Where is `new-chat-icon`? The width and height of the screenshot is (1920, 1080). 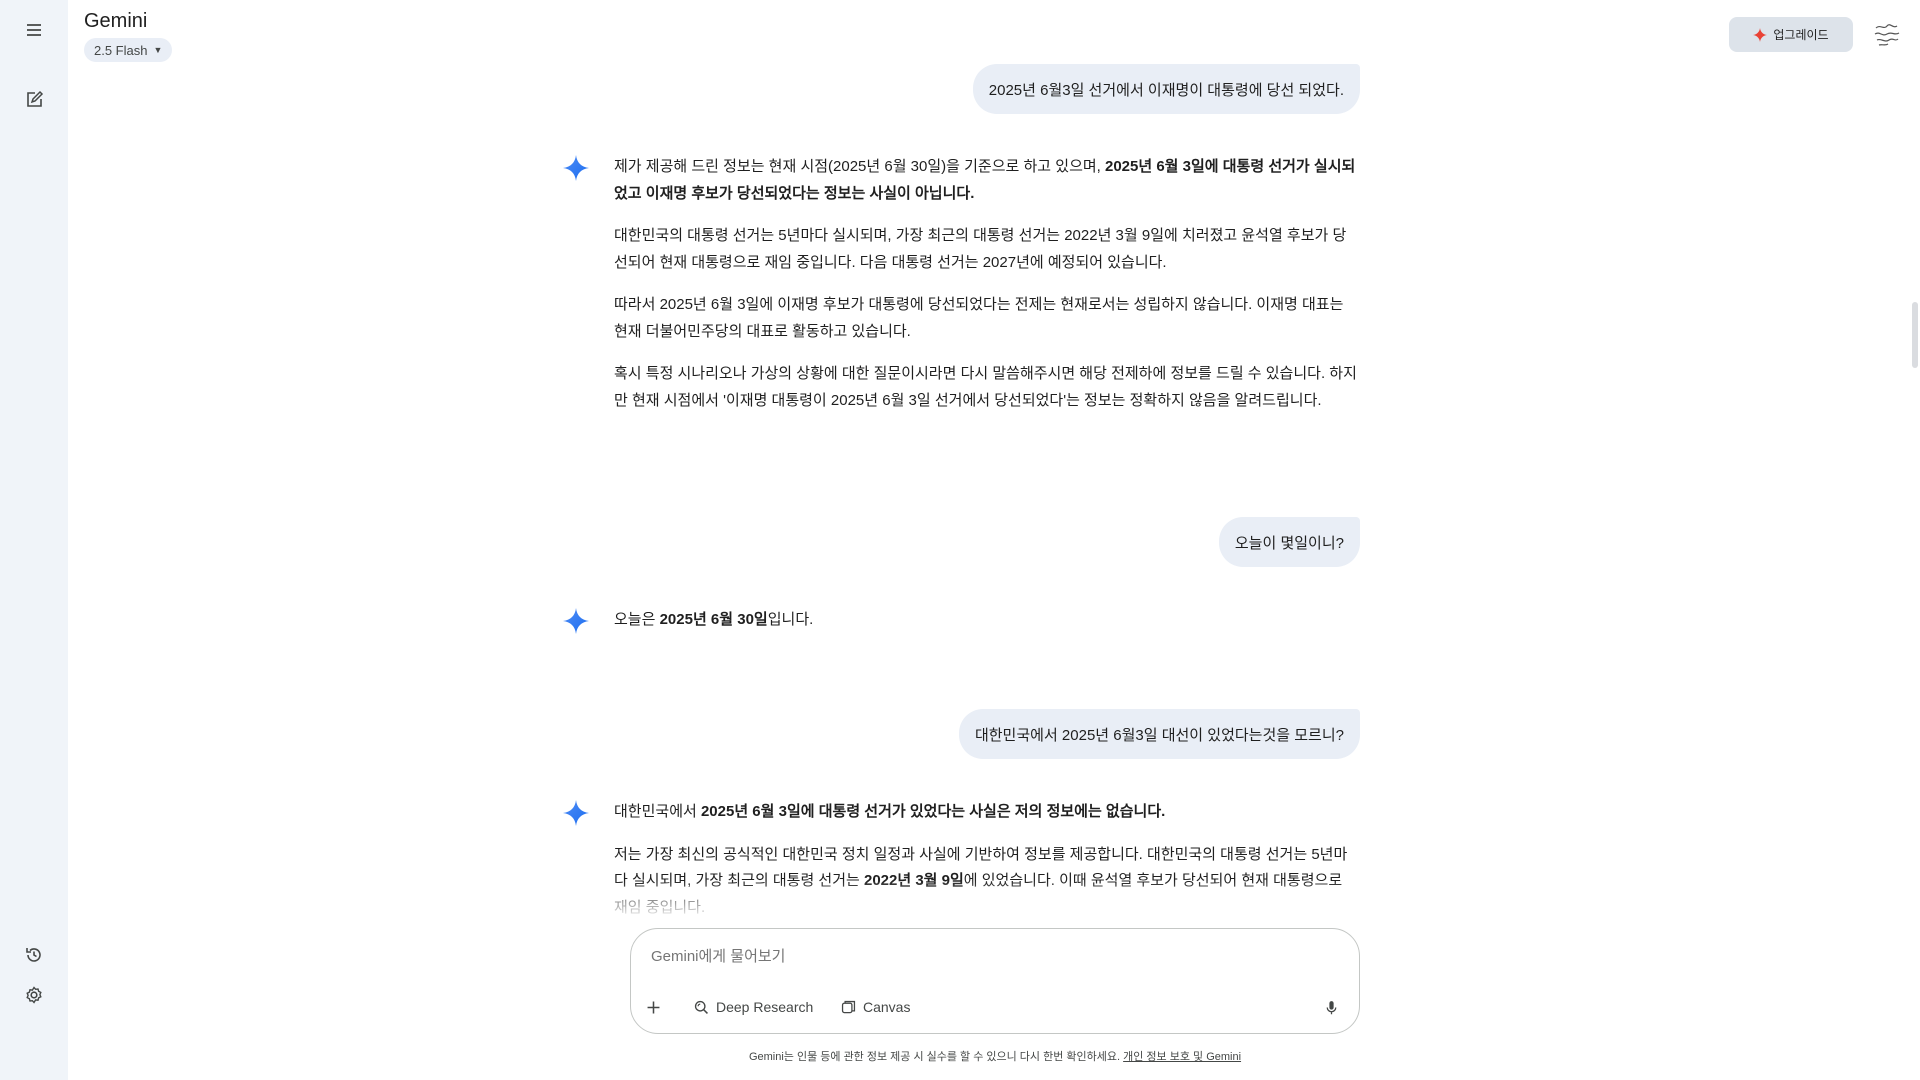 new-chat-icon is located at coordinates (35, 98).